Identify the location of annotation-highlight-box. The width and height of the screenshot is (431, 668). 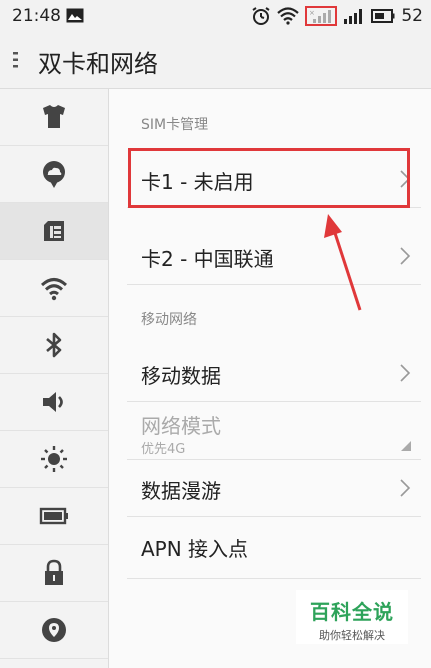
(269, 178).